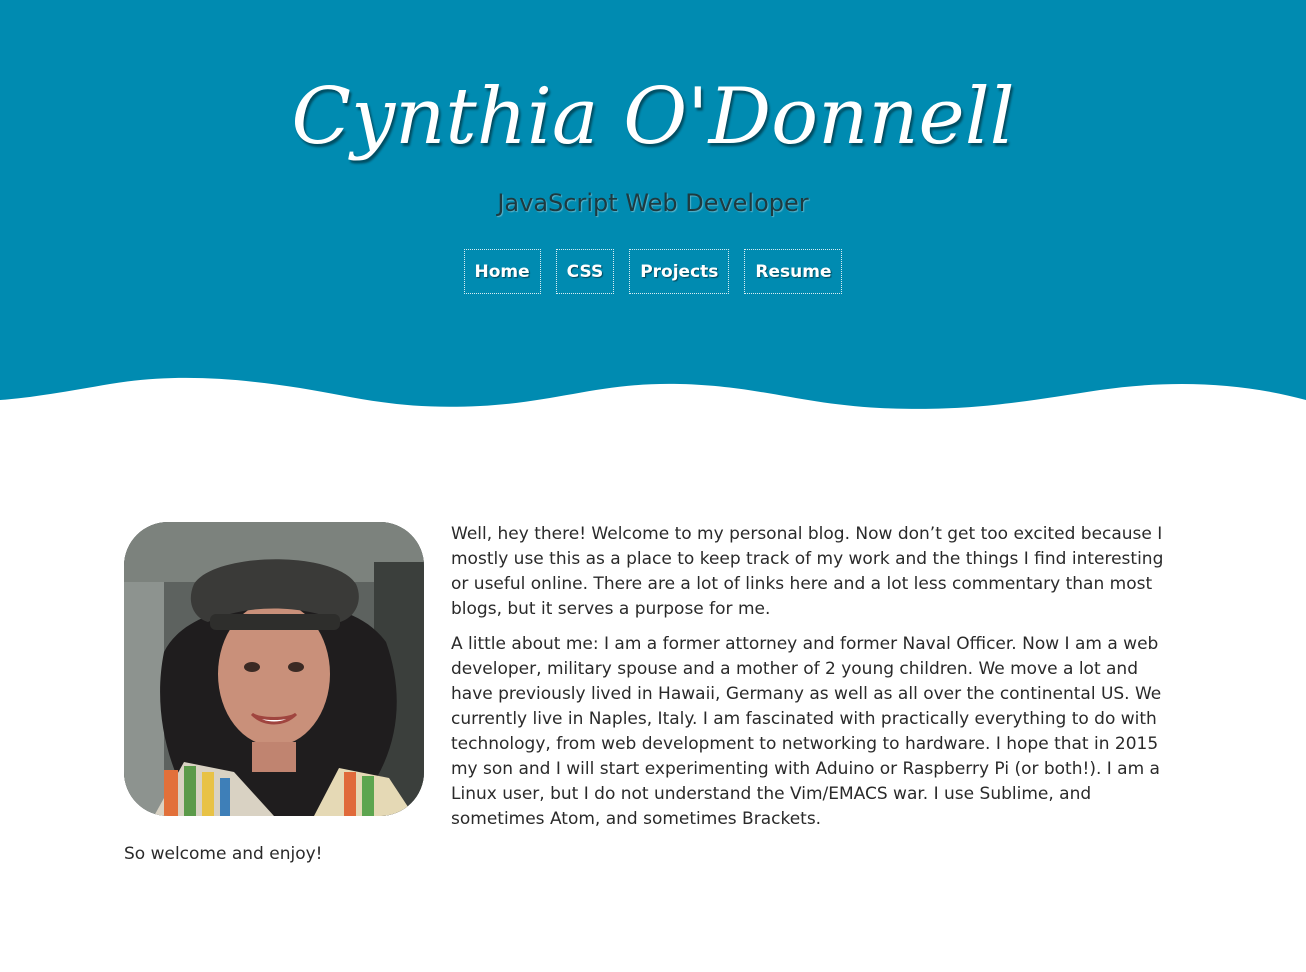 This screenshot has width=1306, height=972. I want to click on closing-line: So welcome and enjoy!, so click(223, 854).